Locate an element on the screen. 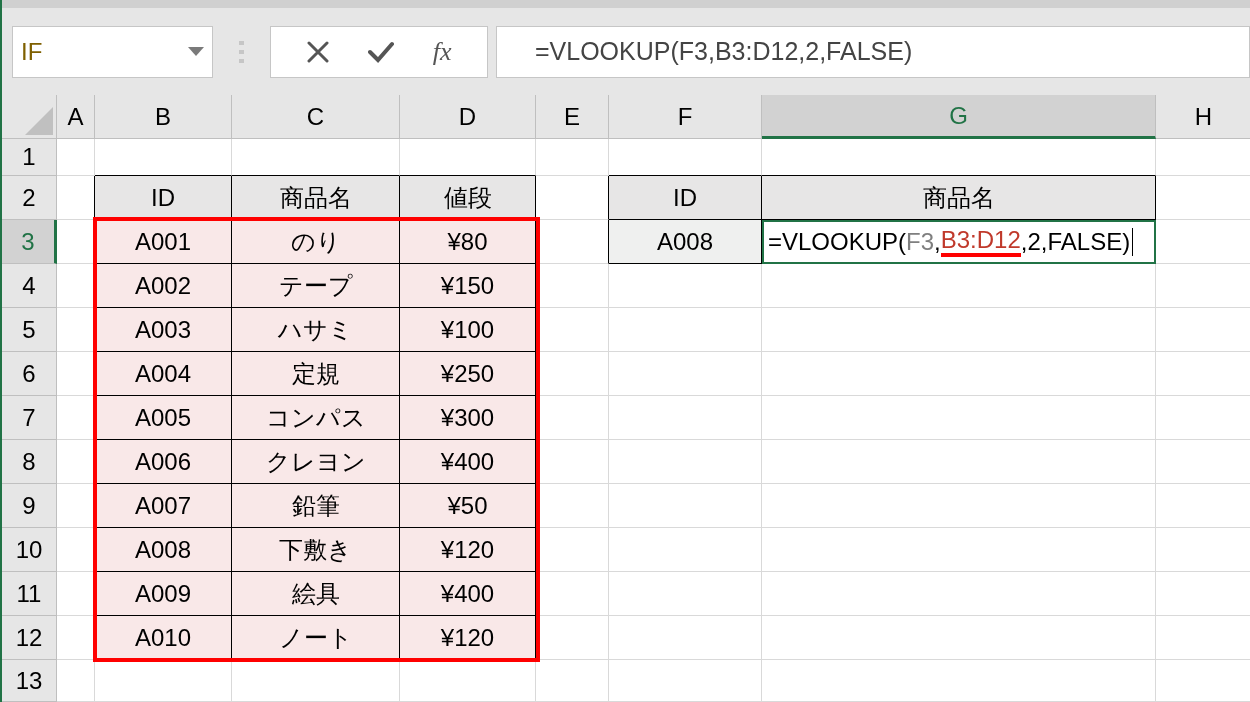  column-header: A is located at coordinates (76, 117).